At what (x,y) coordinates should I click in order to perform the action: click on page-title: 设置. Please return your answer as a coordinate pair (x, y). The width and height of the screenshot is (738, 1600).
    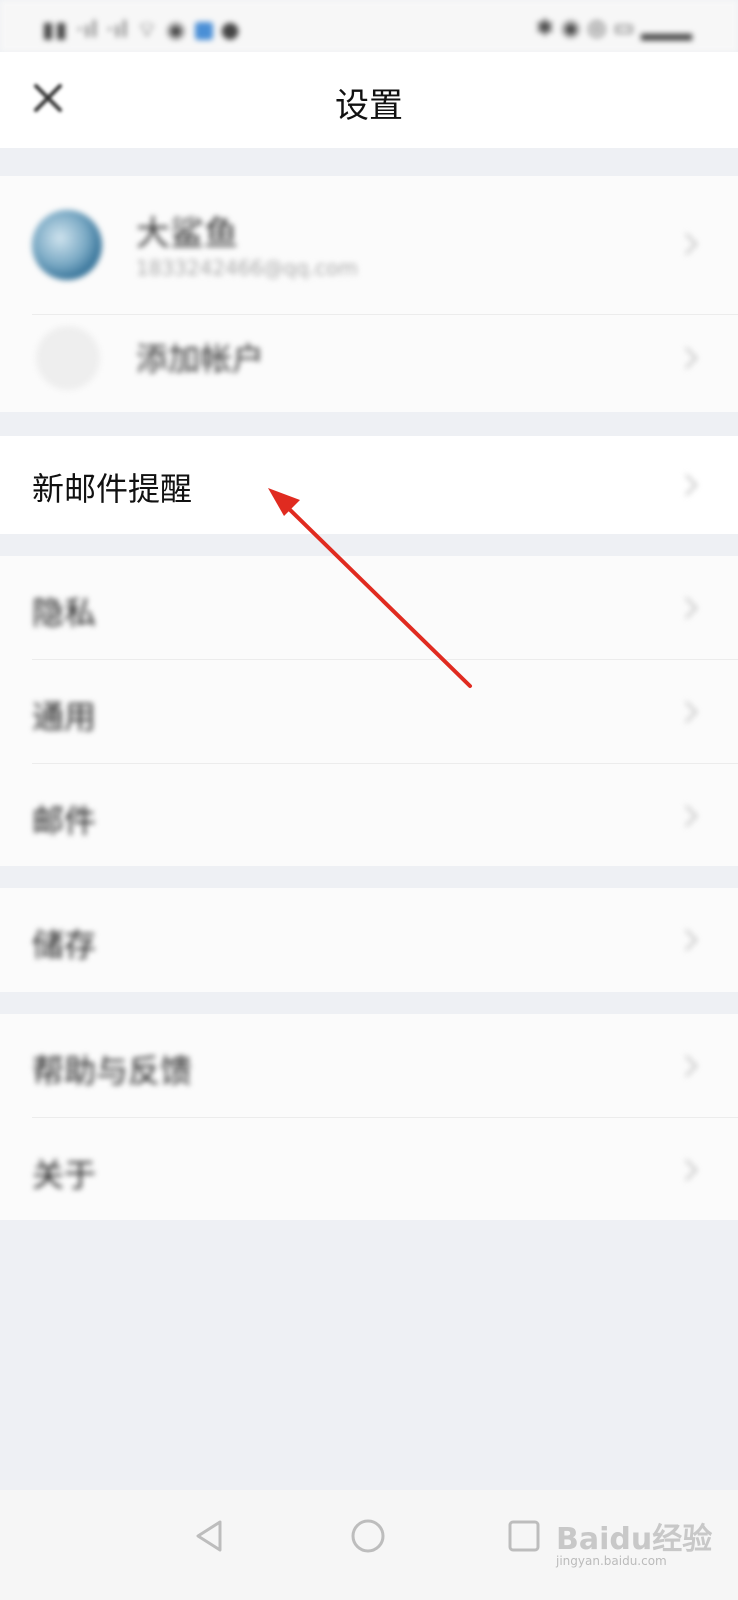
    Looking at the image, I should click on (369, 106).